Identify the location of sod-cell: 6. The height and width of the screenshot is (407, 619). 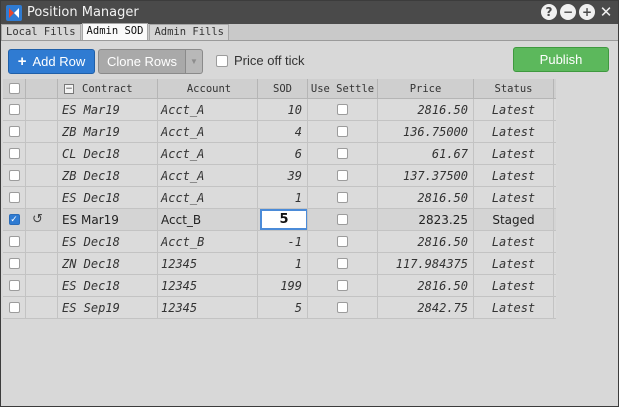
(283, 153).